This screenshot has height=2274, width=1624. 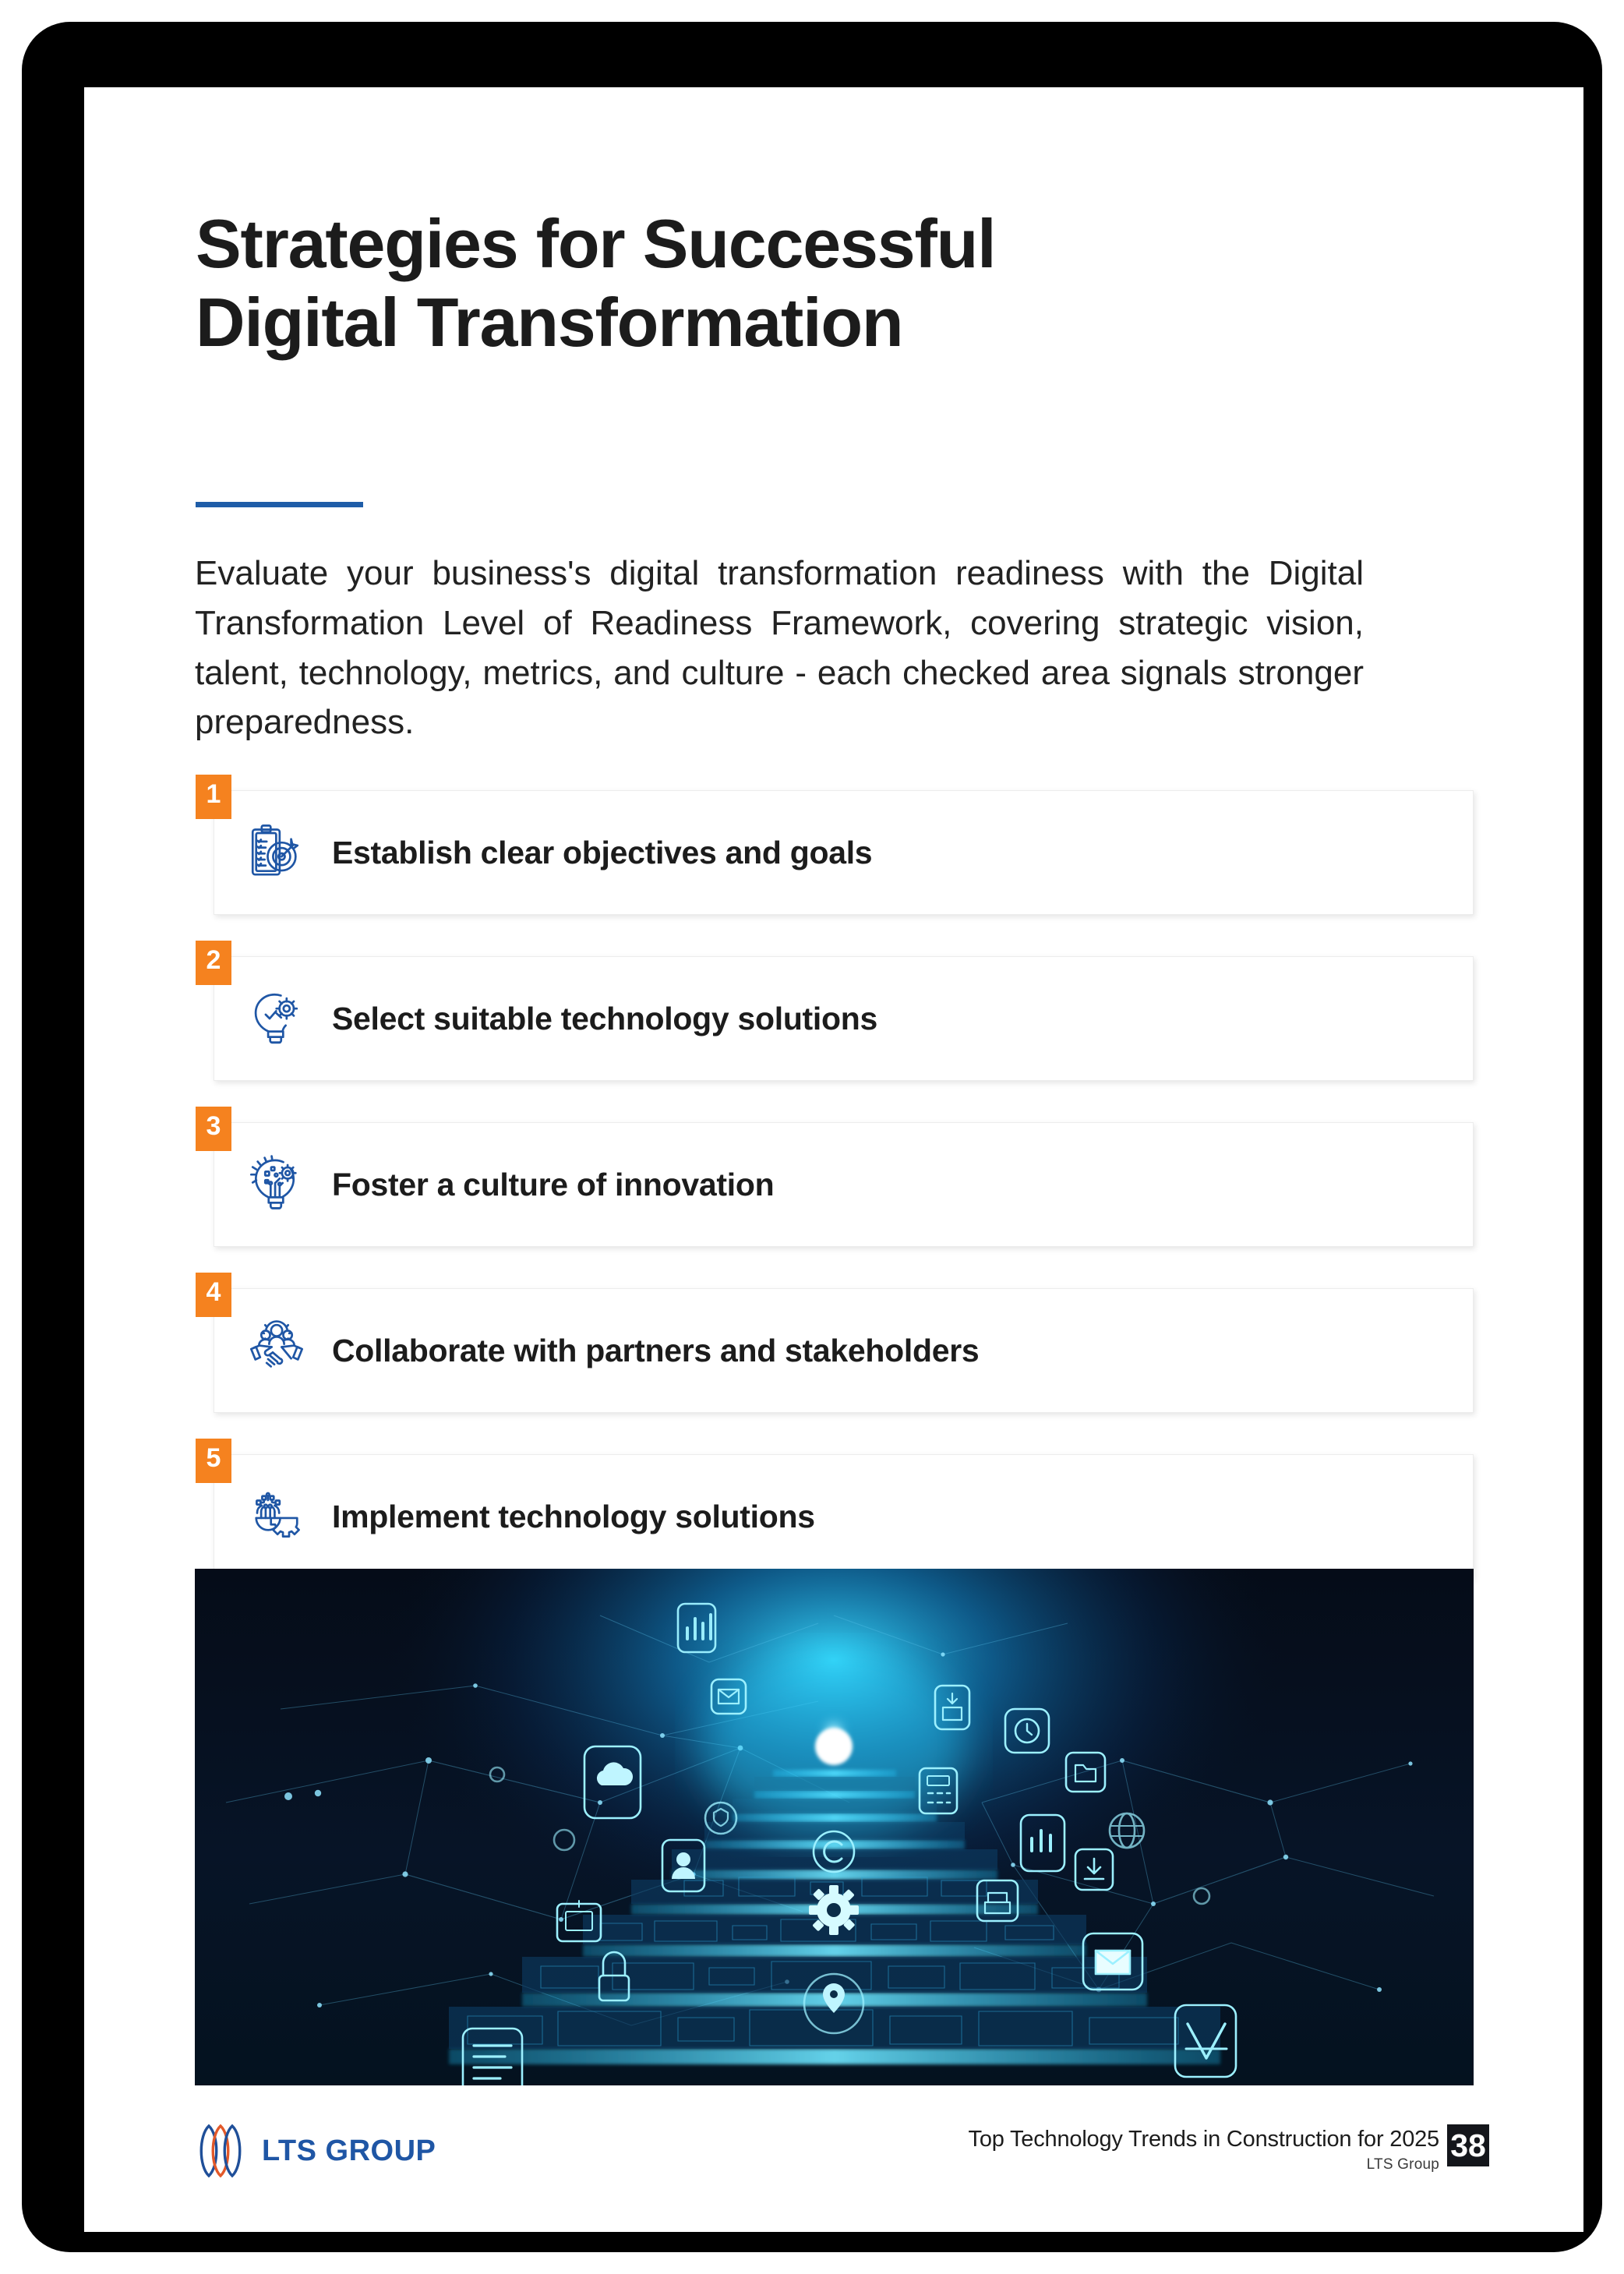 What do you see at coordinates (277, 1515) in the screenshot?
I see `gear-circuit-icon` at bounding box center [277, 1515].